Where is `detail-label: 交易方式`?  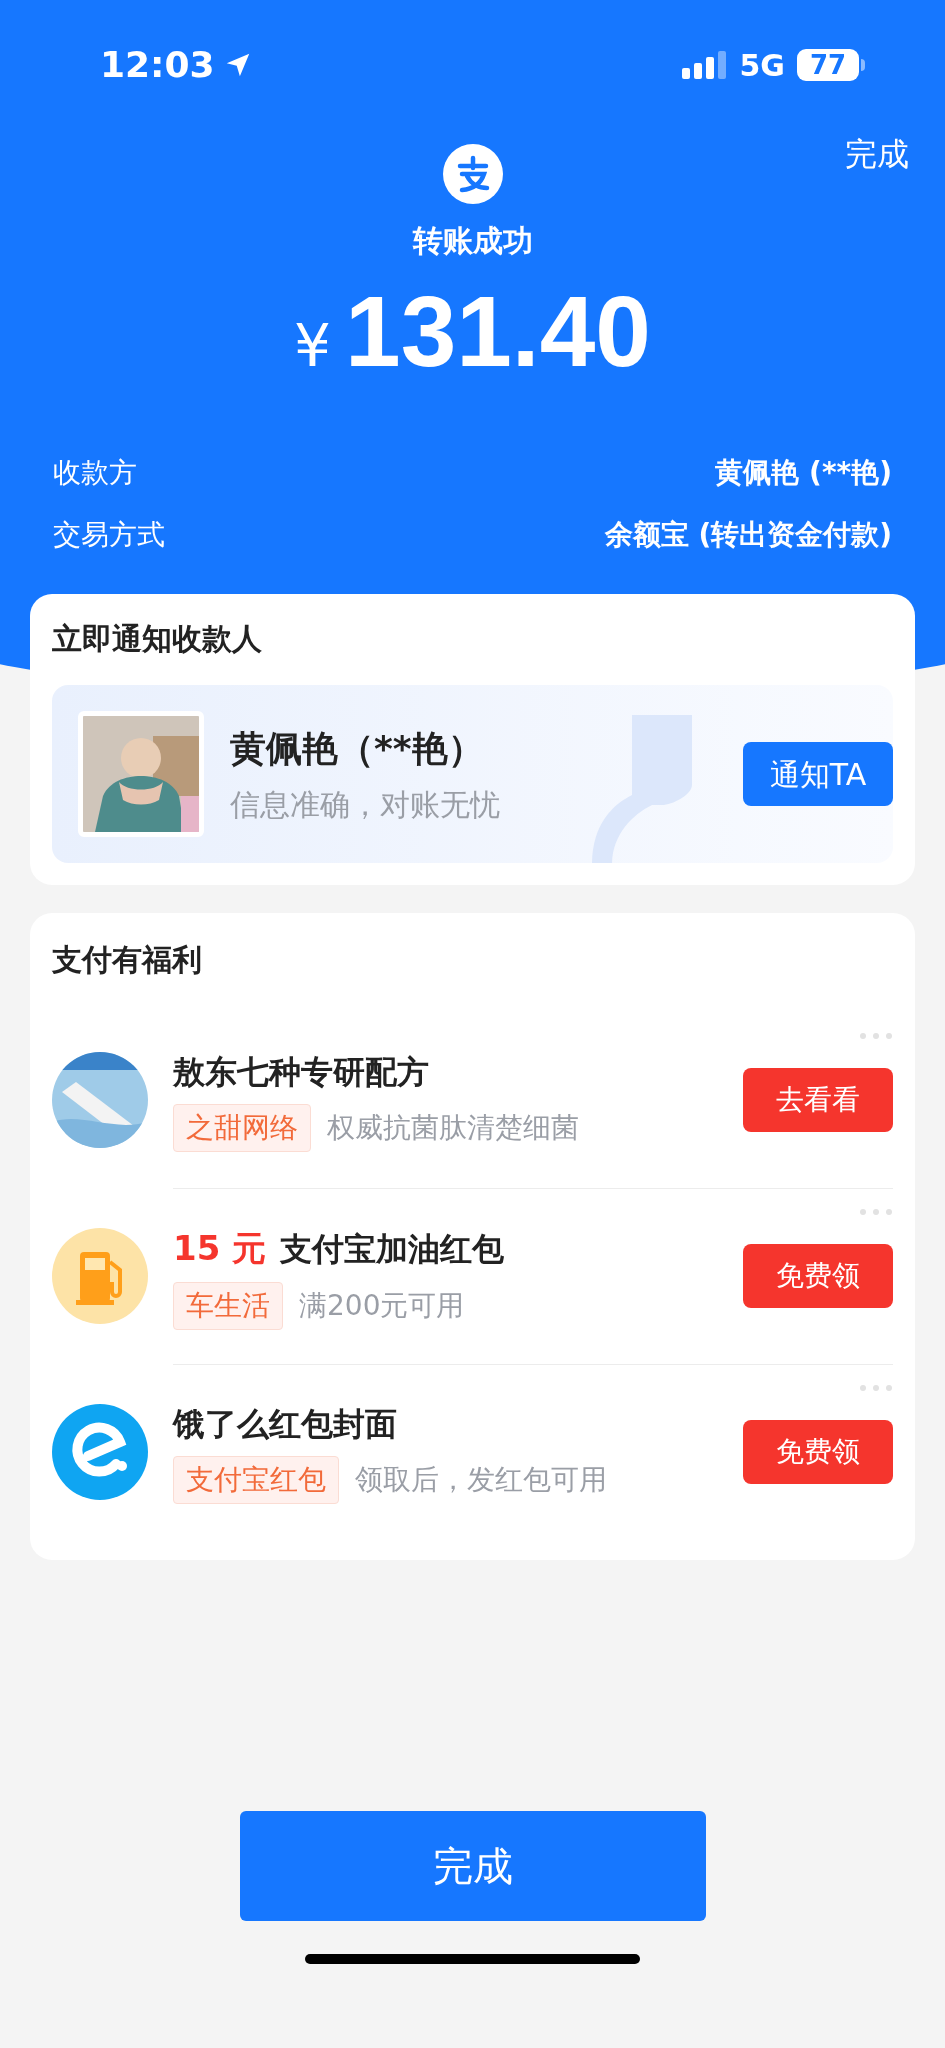
detail-label: 交易方式 is located at coordinates (109, 535).